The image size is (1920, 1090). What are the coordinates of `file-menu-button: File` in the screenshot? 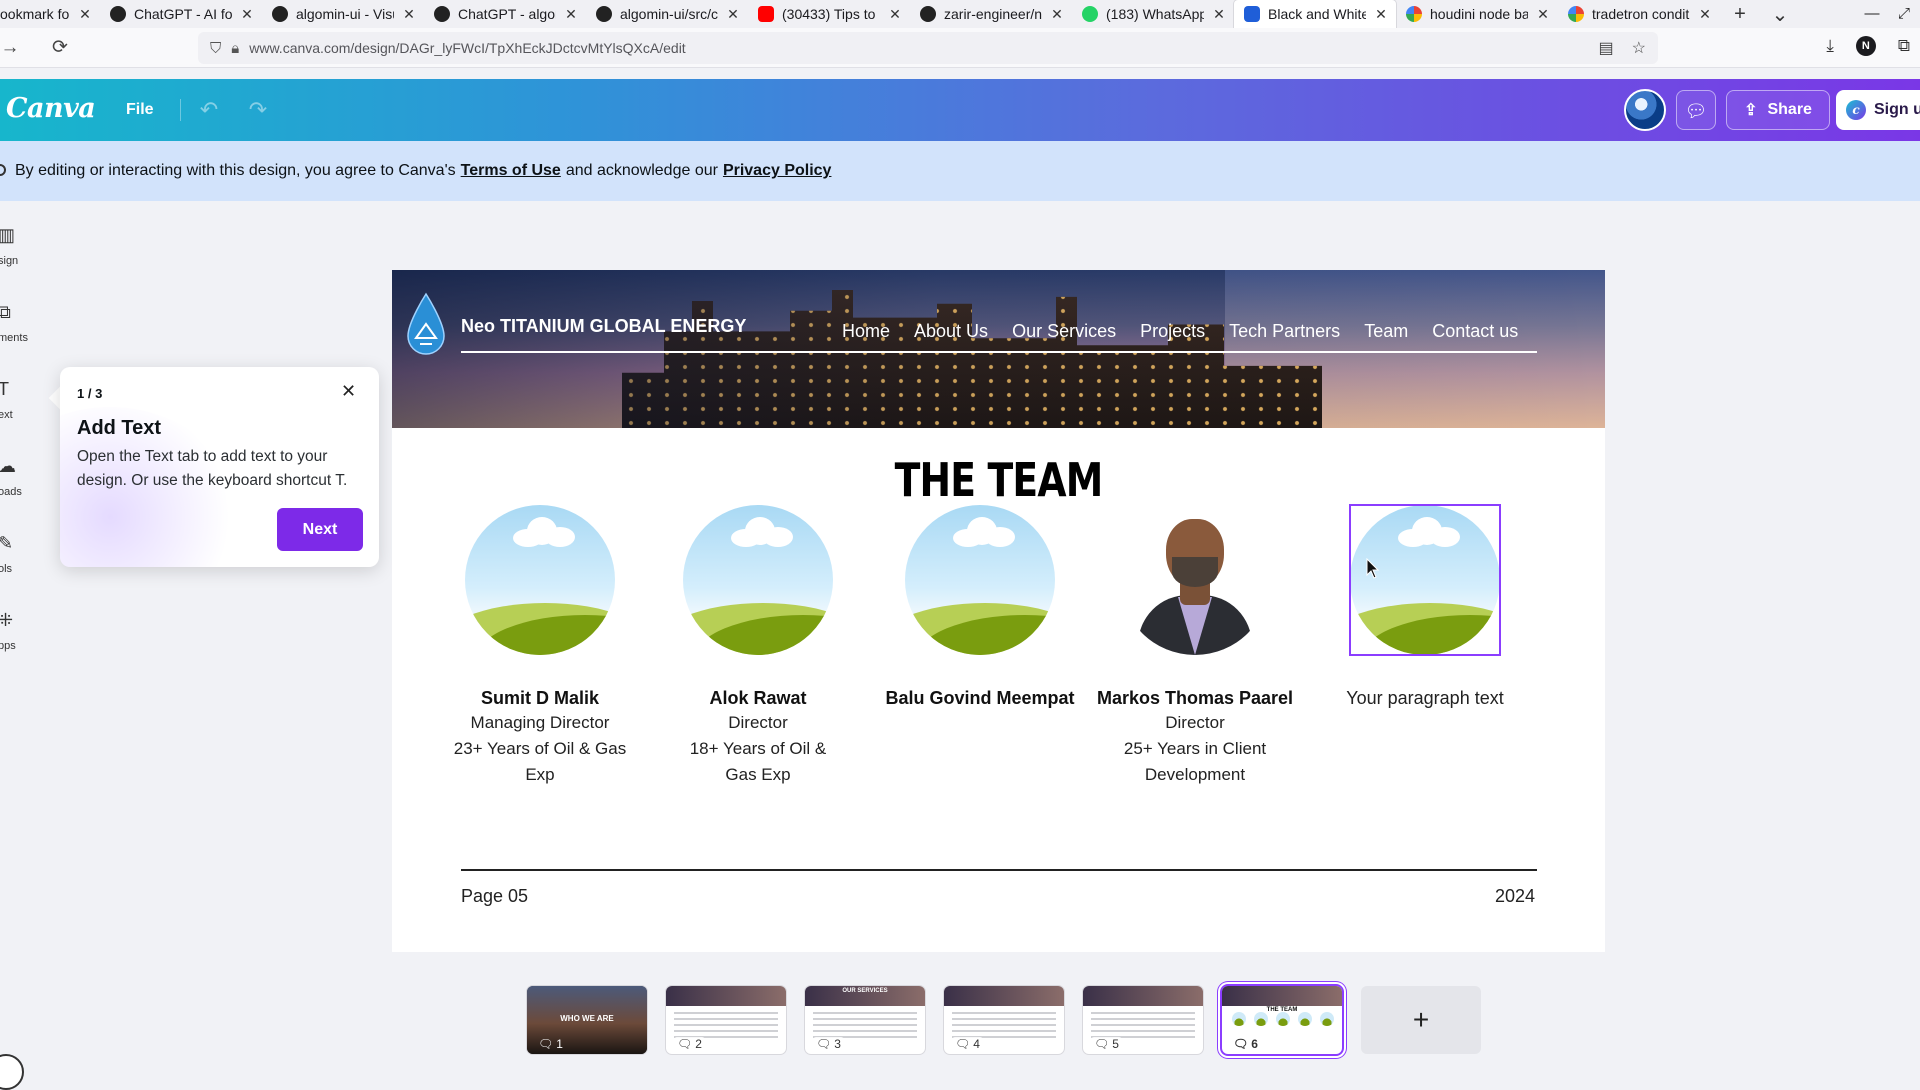 It's located at (140, 110).